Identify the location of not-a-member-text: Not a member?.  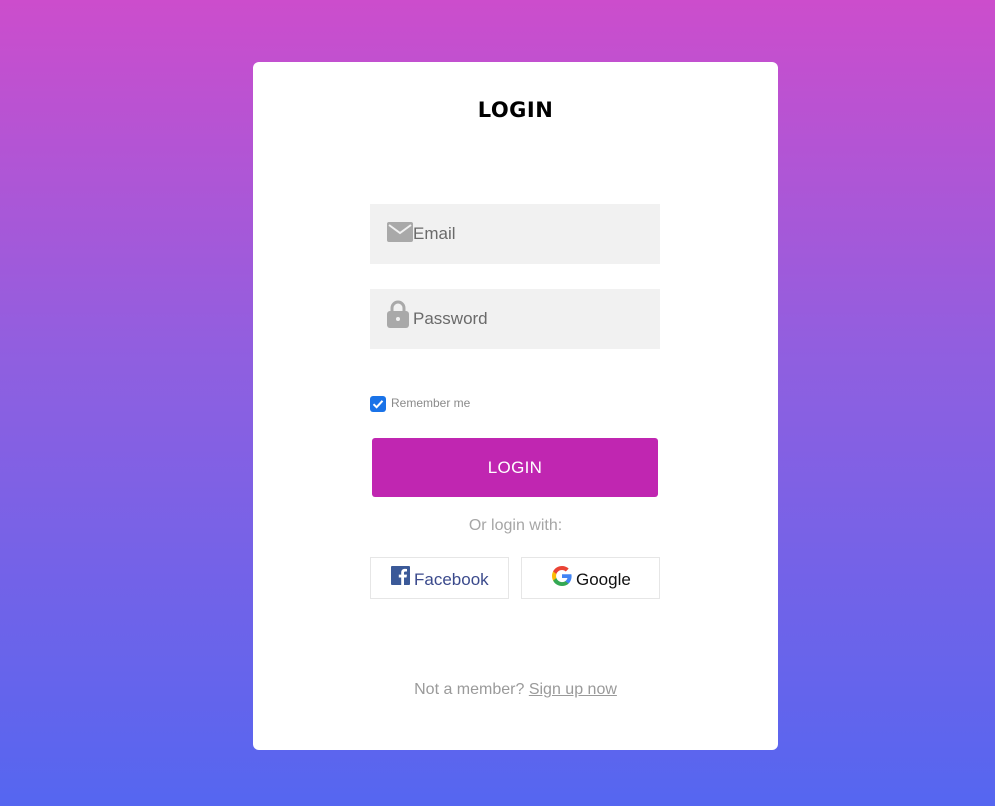
(469, 689).